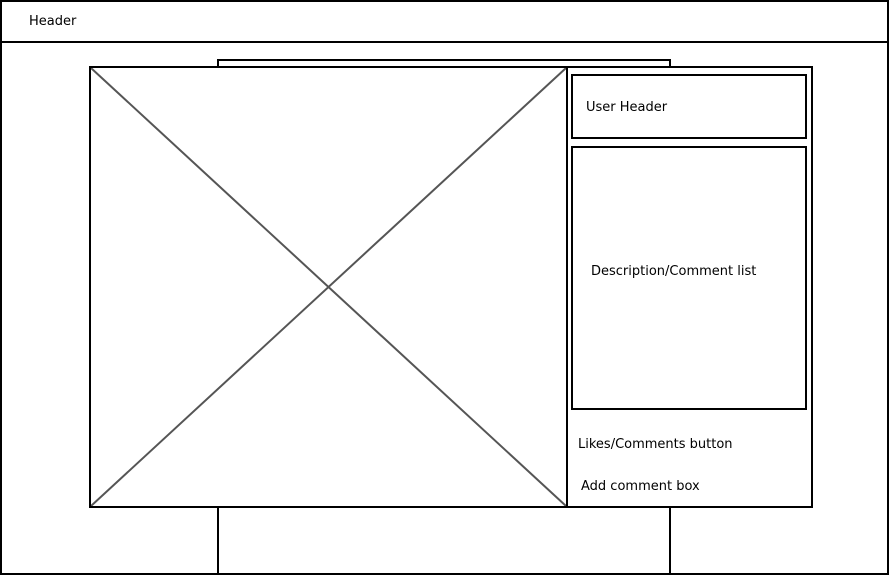  What do you see at coordinates (655, 444) in the screenshot?
I see `likes-comments-button: Likes/Comments button` at bounding box center [655, 444].